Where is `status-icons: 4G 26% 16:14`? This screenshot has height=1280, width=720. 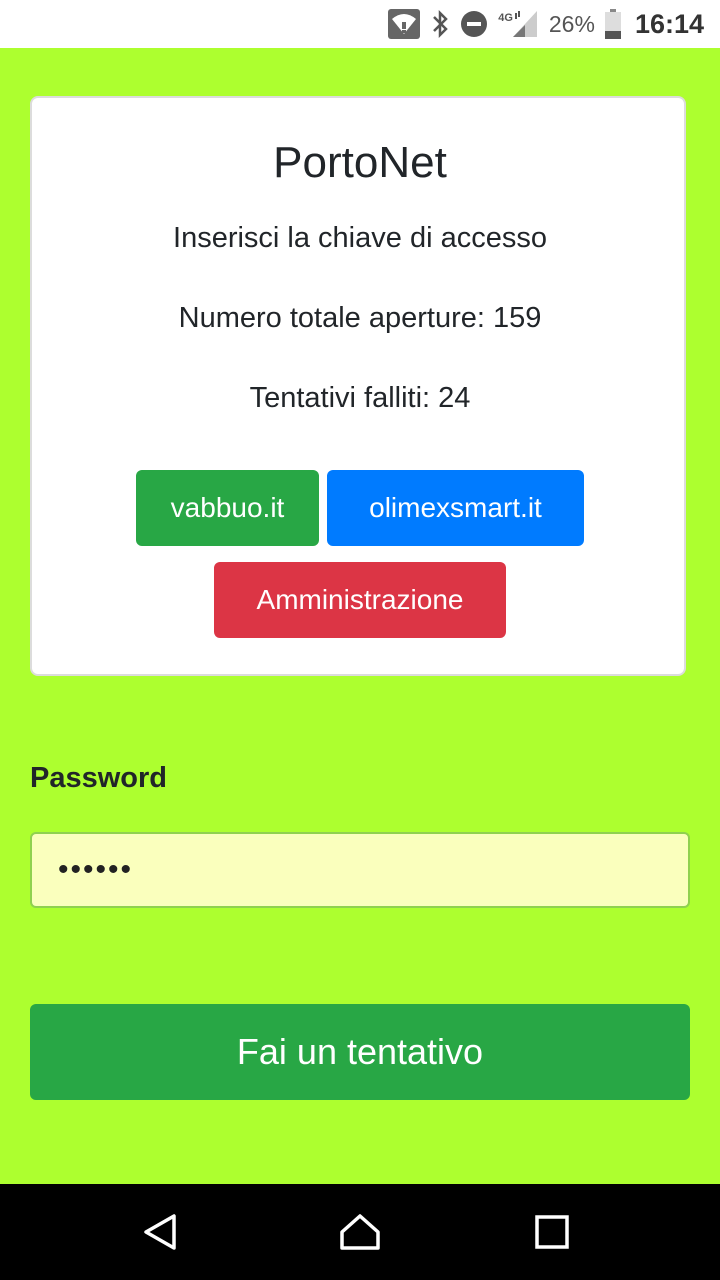
status-icons: 4G 26% 16:14 is located at coordinates (546, 24).